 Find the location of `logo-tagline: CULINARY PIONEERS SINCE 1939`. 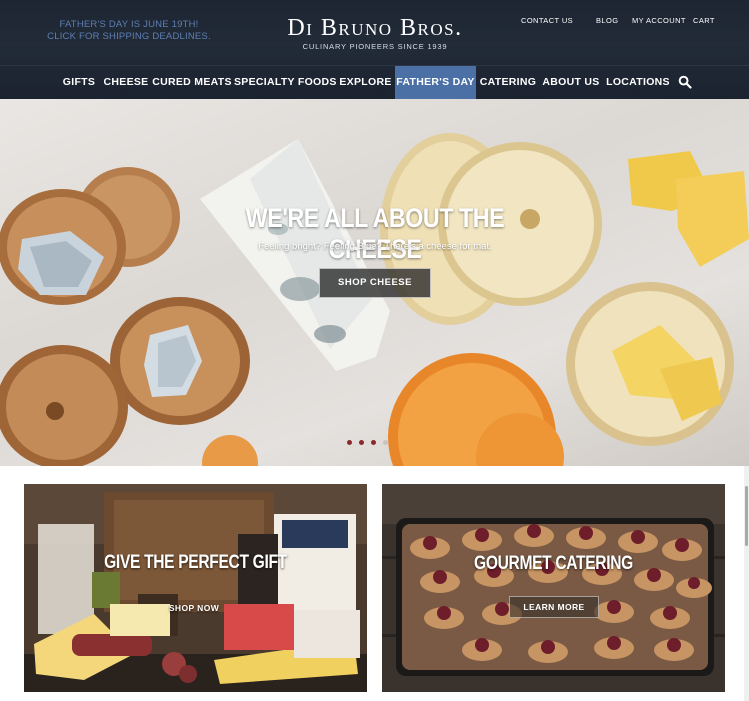

logo-tagline: CULINARY PIONEERS SINCE 1939 is located at coordinates (375, 46).